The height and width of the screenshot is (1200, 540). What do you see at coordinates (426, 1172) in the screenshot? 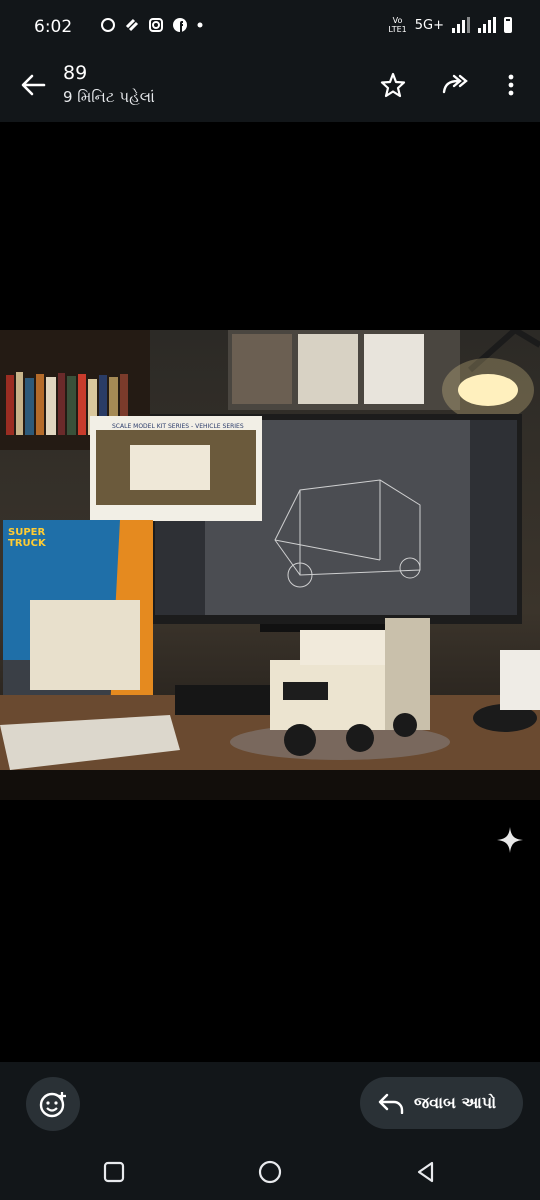
I see `back-icon` at bounding box center [426, 1172].